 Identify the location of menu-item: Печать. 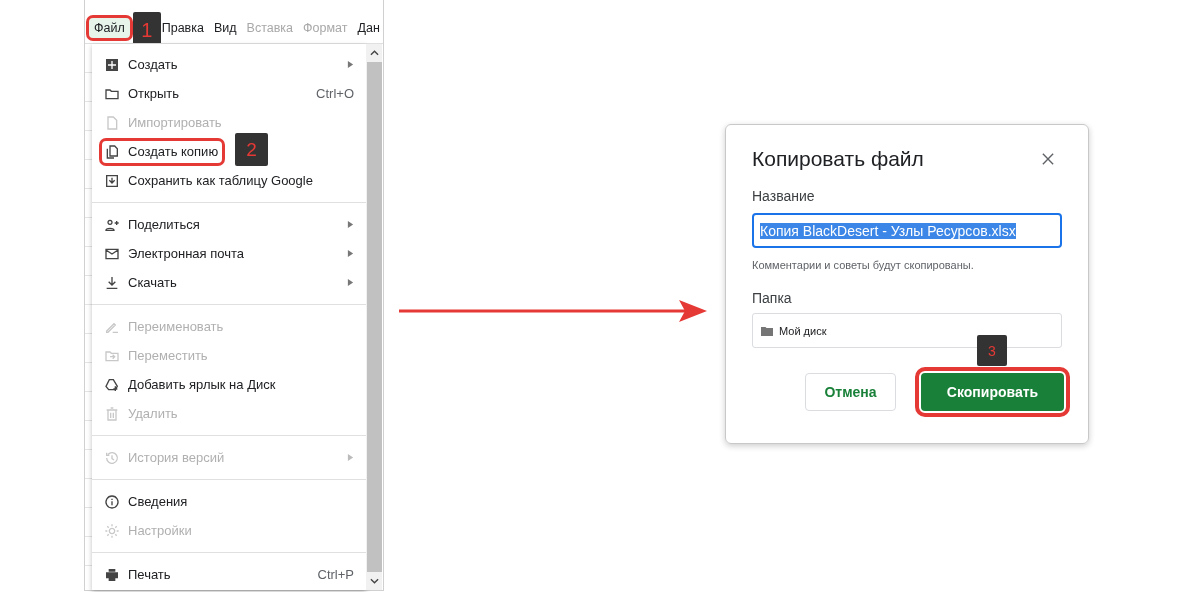
(138, 574).